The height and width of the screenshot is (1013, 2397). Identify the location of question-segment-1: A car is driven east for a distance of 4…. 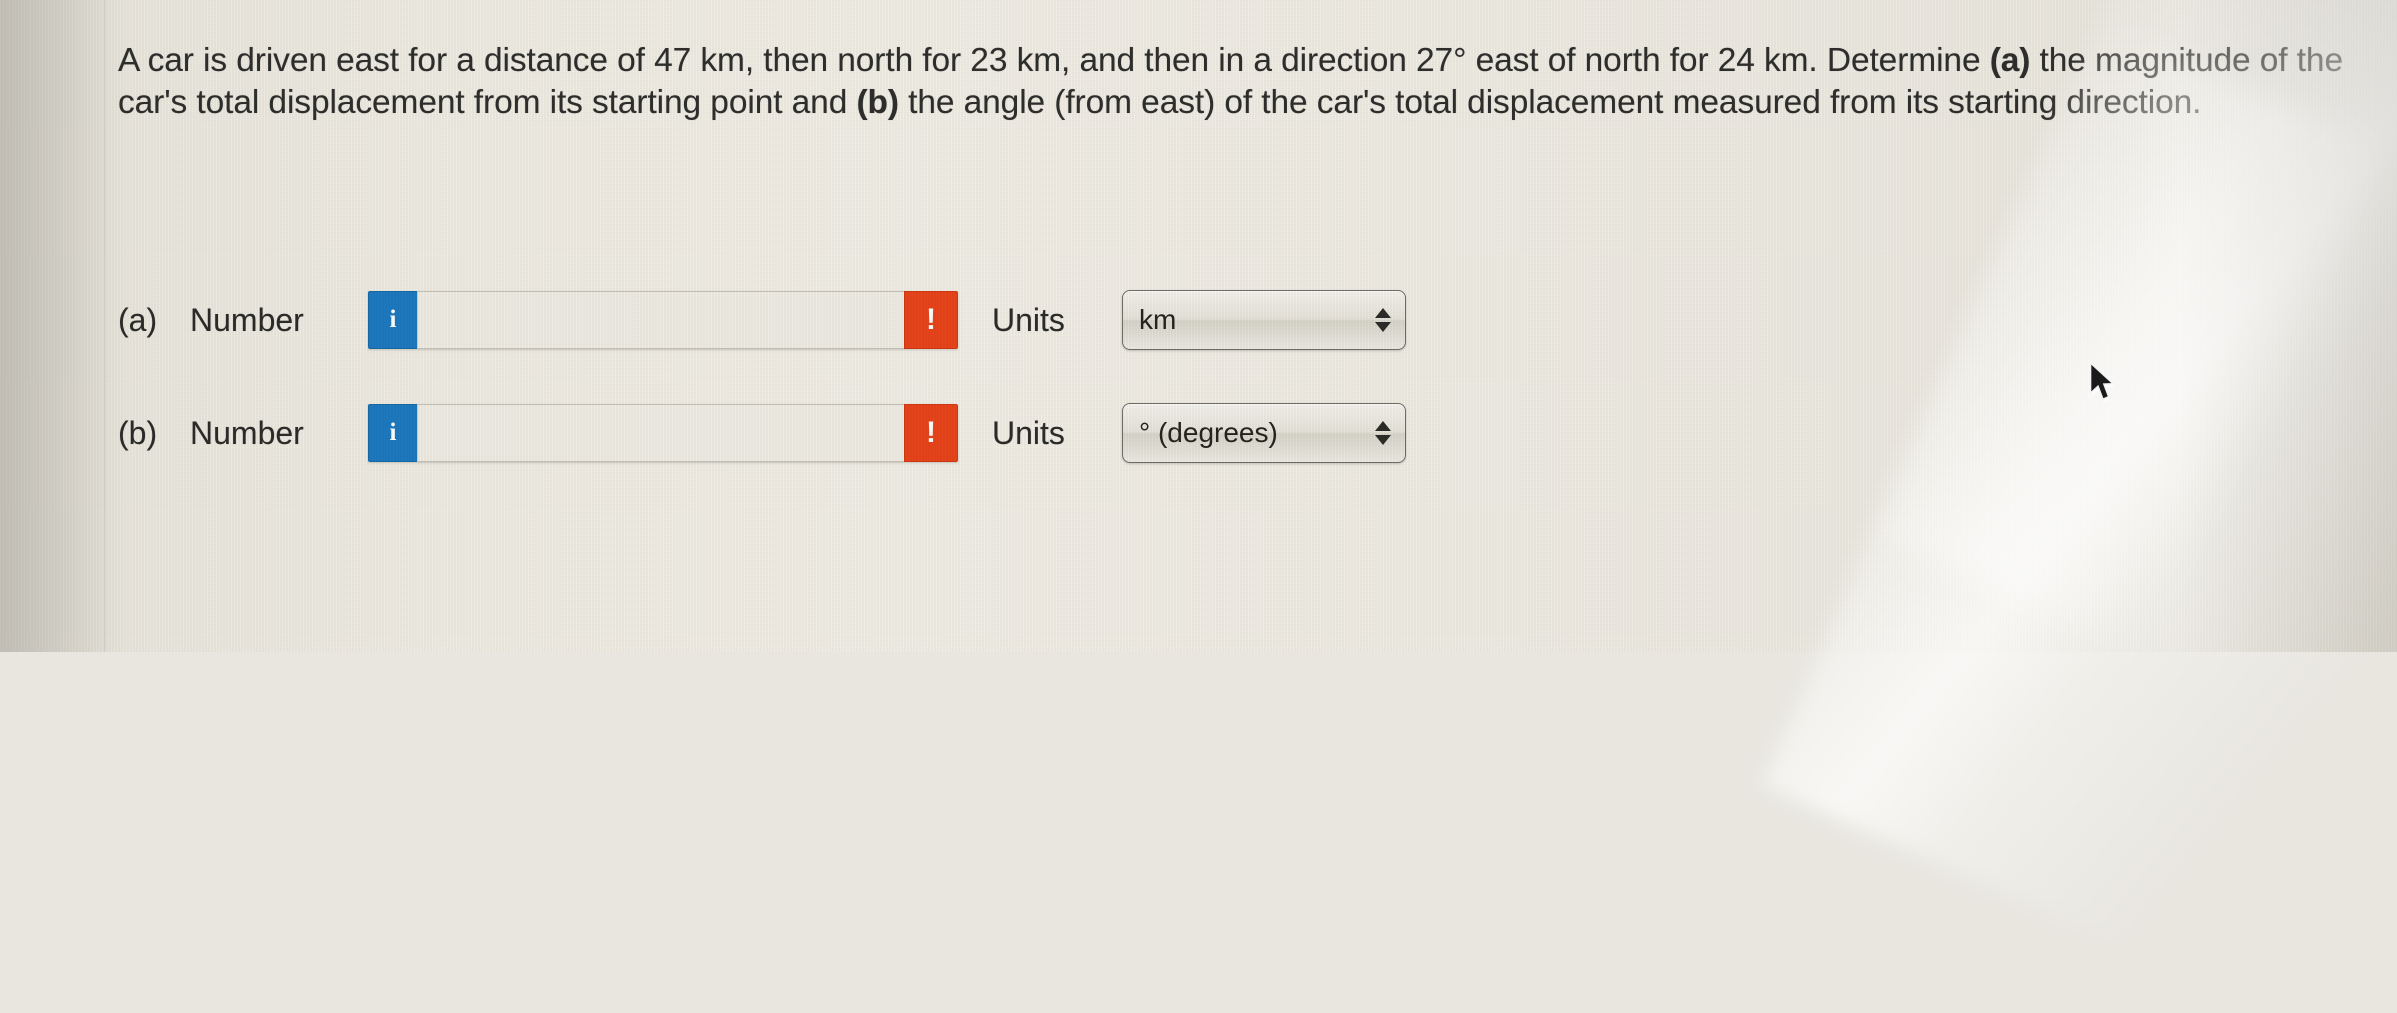
(1054, 60).